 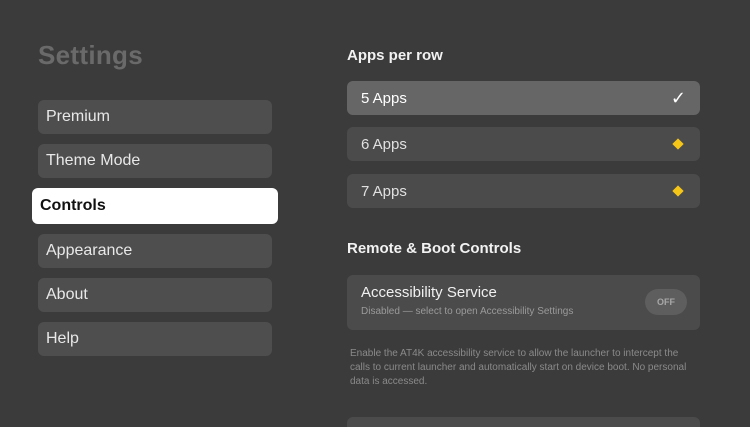 I want to click on sidebar-item-label: Theme Mode, so click(x=93, y=160).